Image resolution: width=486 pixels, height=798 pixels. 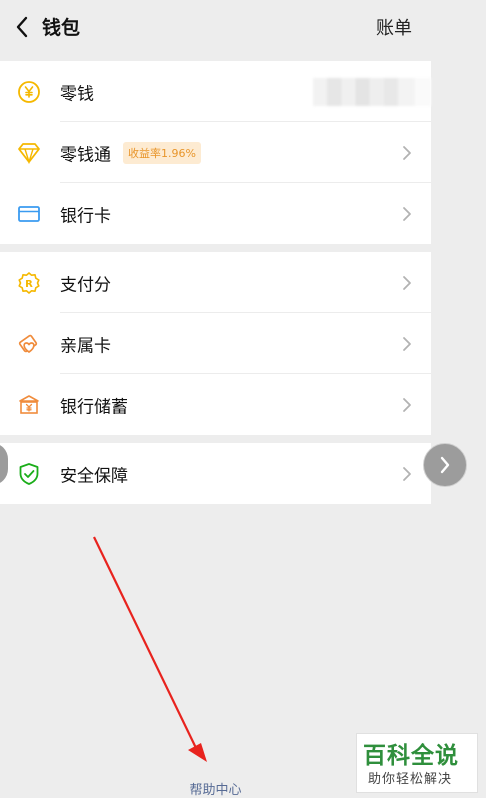 What do you see at coordinates (85, 216) in the screenshot?
I see `bank-card-label: 银行卡` at bounding box center [85, 216].